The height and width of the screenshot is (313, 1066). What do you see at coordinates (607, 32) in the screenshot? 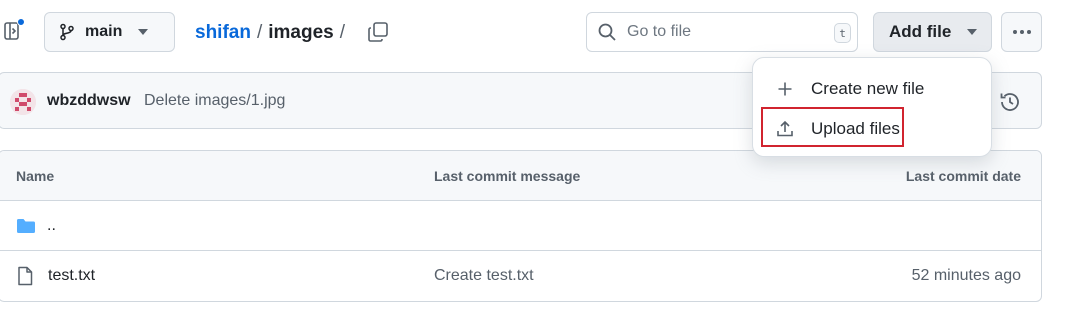
I see `search-icon` at bounding box center [607, 32].